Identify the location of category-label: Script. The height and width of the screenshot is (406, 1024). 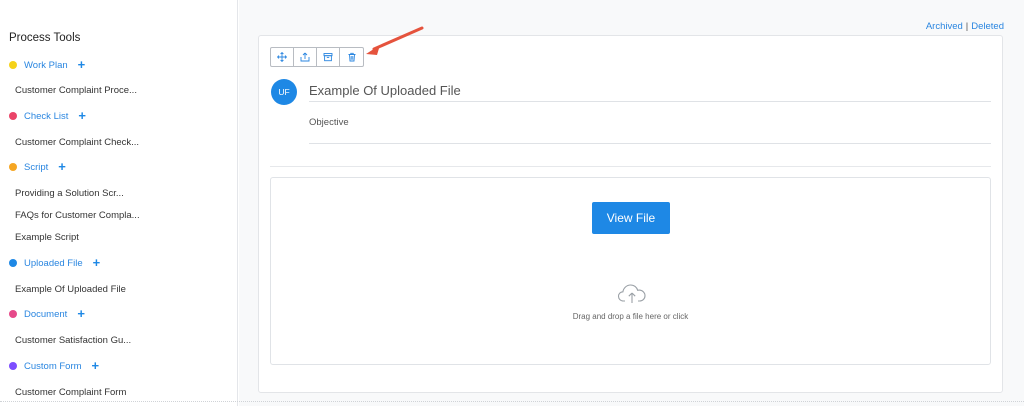
(36, 167).